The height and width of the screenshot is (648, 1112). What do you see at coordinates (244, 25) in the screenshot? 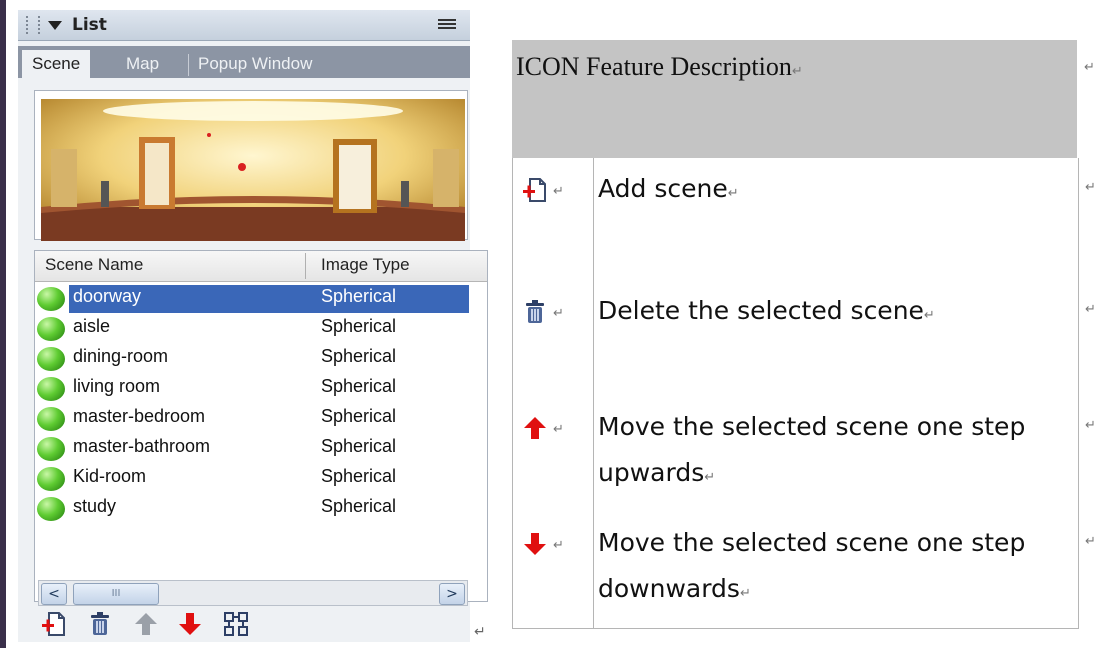
I see `panel-titlebar: List` at bounding box center [244, 25].